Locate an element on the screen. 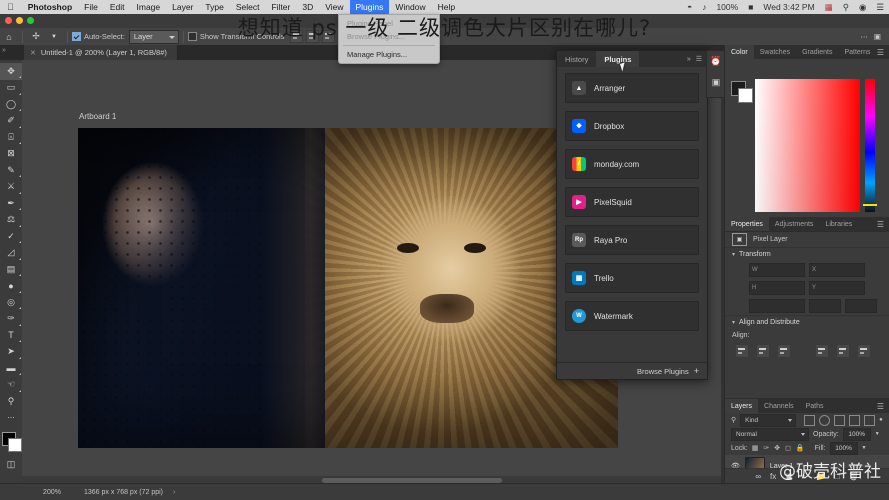  list-item: ▶ PixelSquid is located at coordinates (632, 202).